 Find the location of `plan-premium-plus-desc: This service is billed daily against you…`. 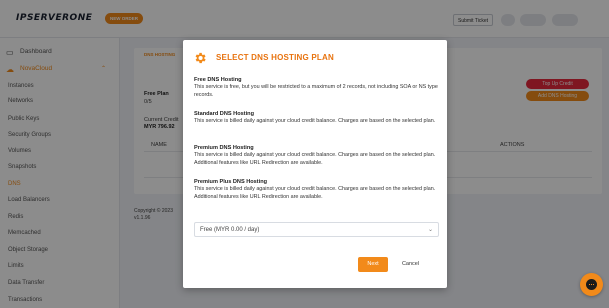

plan-premium-plus-desc: This service is billed daily against you… is located at coordinates (315, 193).